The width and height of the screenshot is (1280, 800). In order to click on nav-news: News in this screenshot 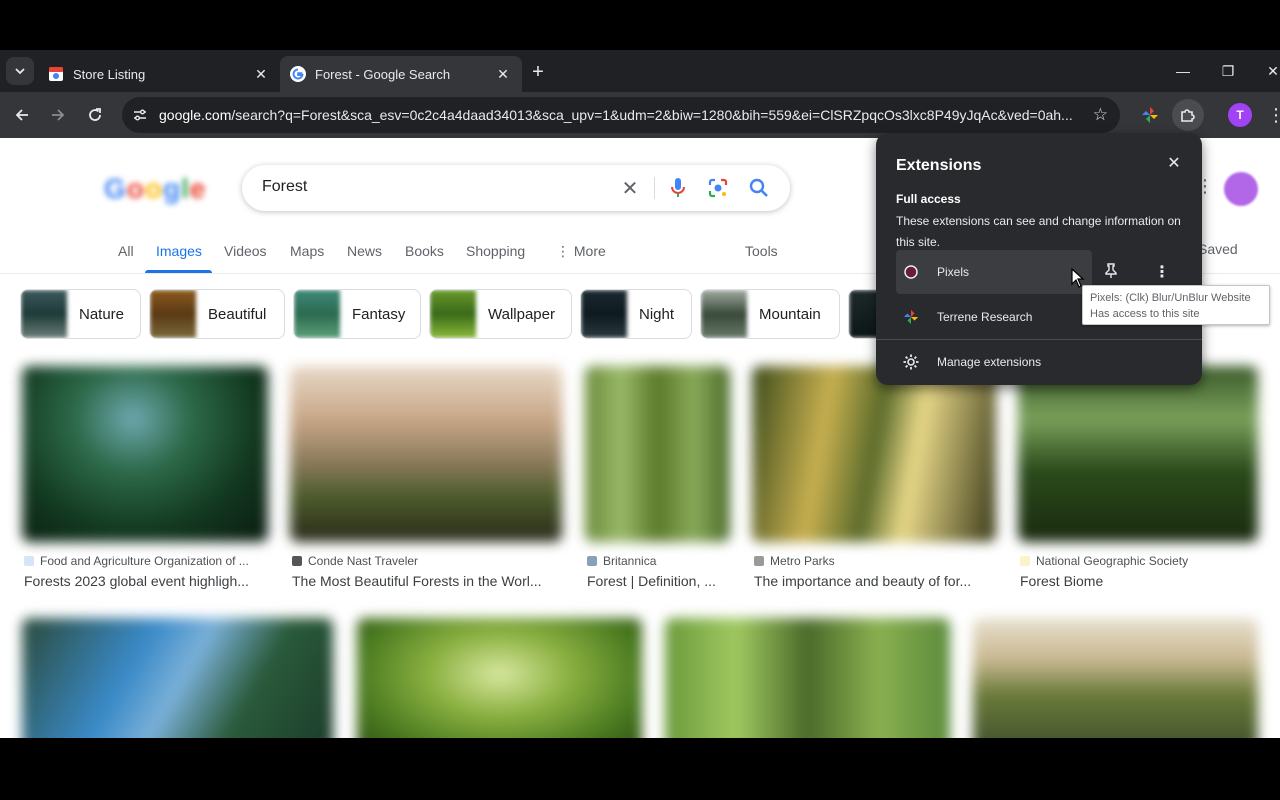, I will do `click(364, 251)`.